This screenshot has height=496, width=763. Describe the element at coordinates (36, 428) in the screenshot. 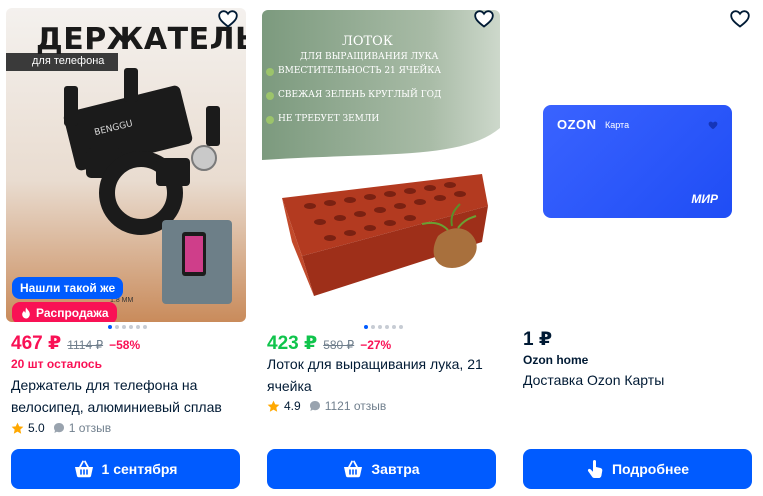

I see `rating-value: 5.0` at that location.